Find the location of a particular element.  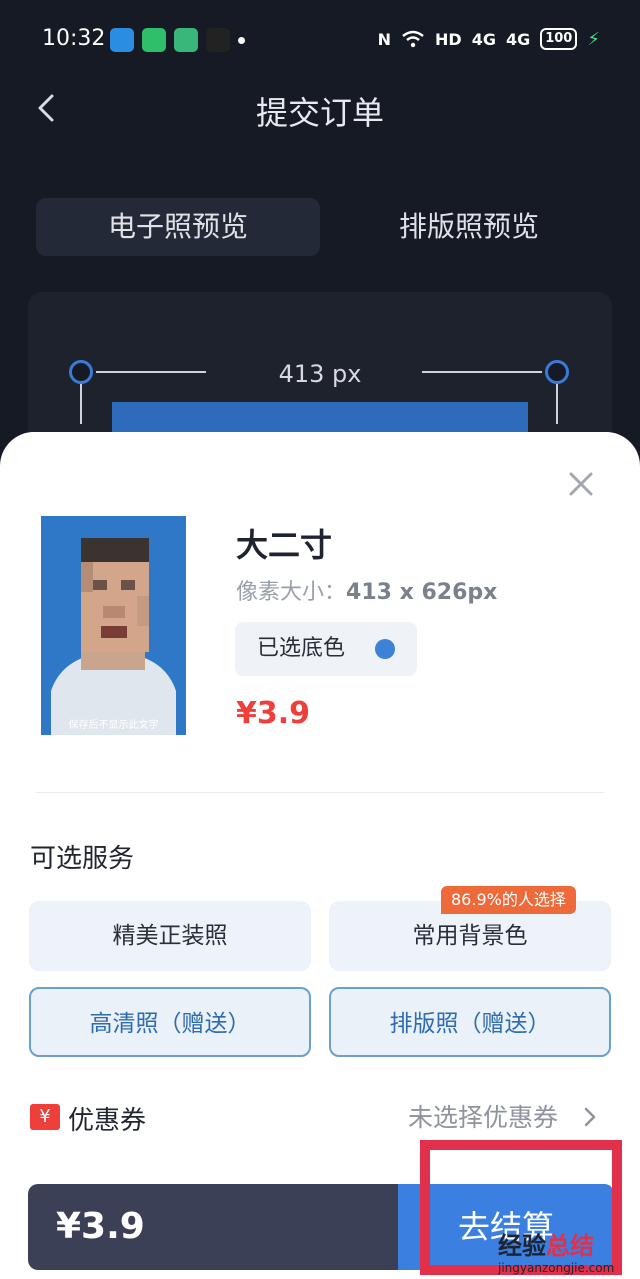

color-swatch-icon is located at coordinates (385, 649).